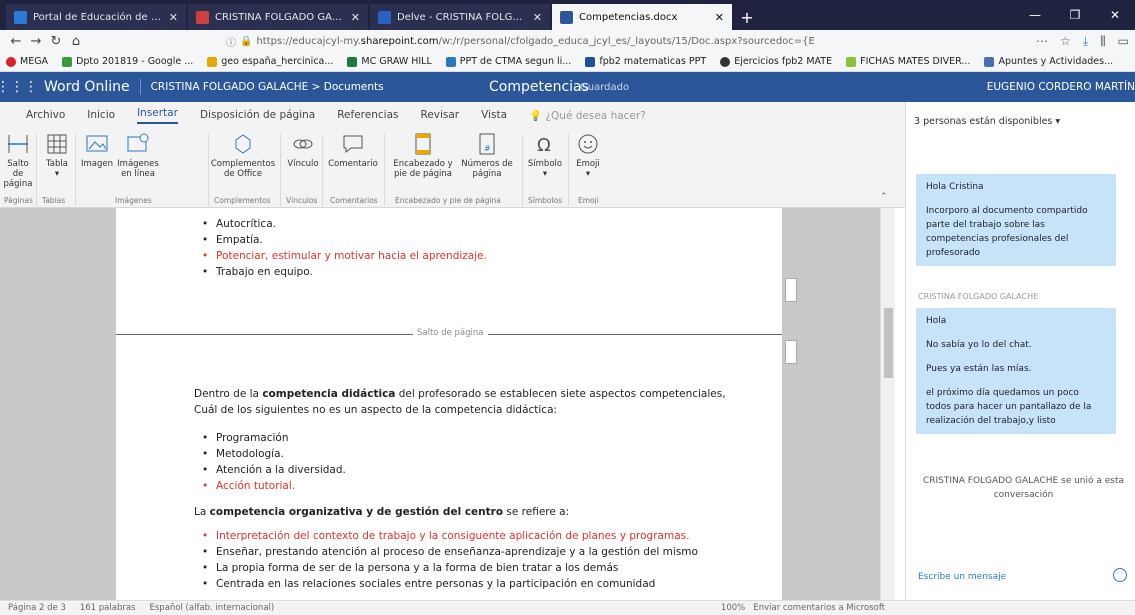 The image size is (1135, 615). What do you see at coordinates (18, 200) in the screenshot?
I see `group-label: Páginas` at bounding box center [18, 200].